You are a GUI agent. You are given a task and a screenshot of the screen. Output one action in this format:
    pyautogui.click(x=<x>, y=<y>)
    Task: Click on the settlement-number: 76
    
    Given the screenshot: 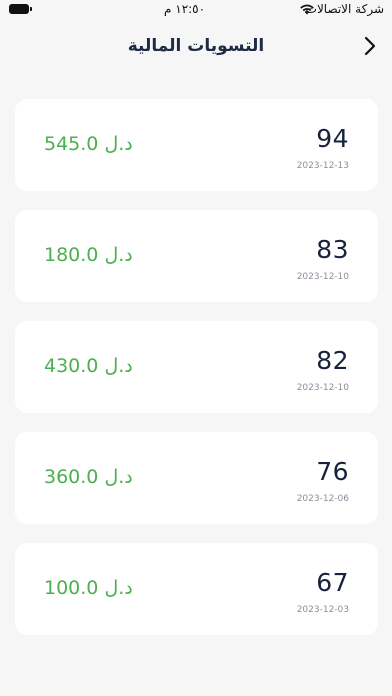 What is the action you would take?
    pyautogui.click(x=332, y=471)
    